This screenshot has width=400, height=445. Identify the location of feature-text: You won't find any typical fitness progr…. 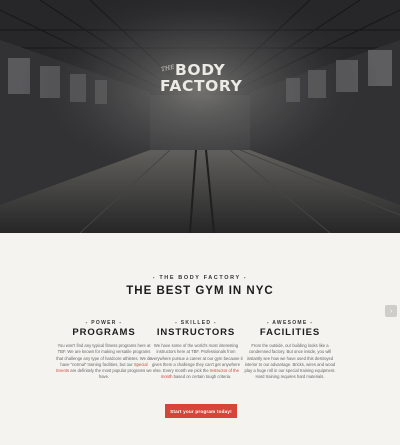
(104, 362).